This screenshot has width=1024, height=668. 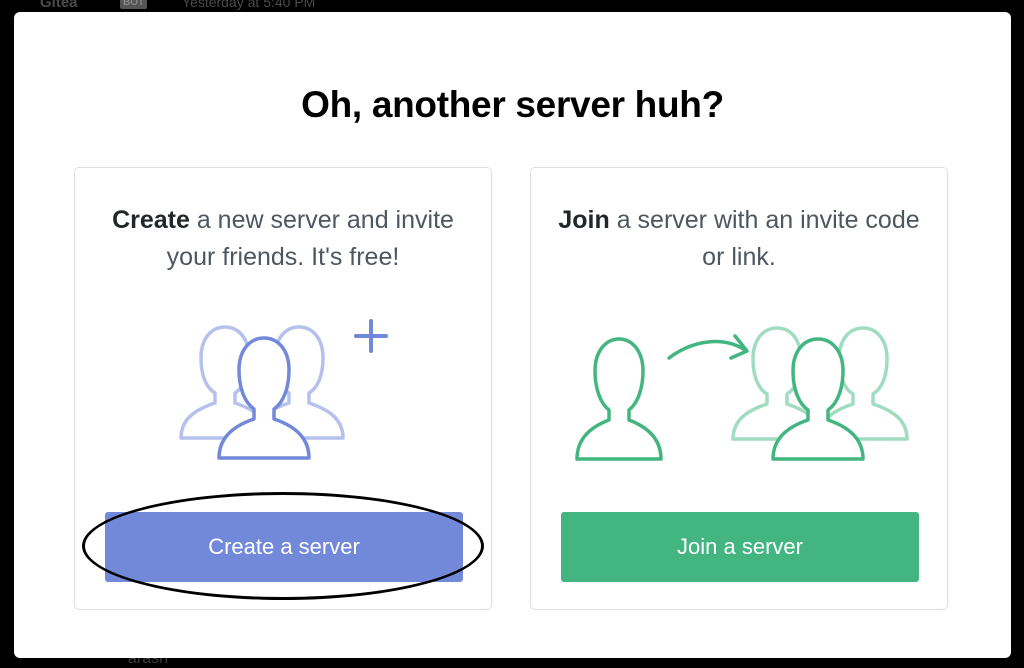 I want to click on join-server-illustration, so click(x=742, y=393).